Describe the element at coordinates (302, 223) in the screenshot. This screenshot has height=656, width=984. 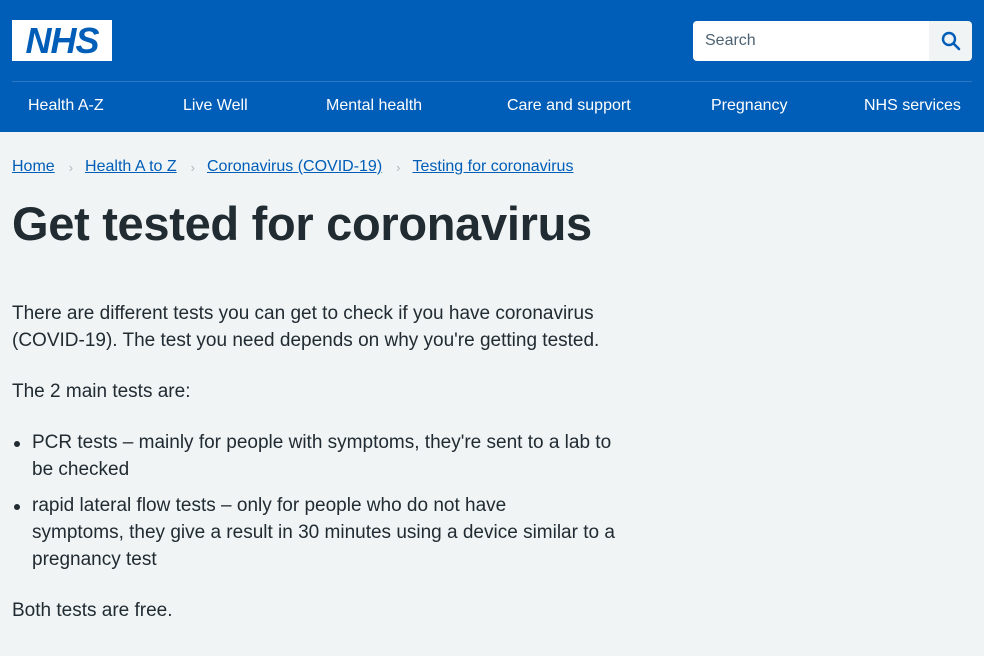
I see `page-title: Get tested for coronavirus` at that location.